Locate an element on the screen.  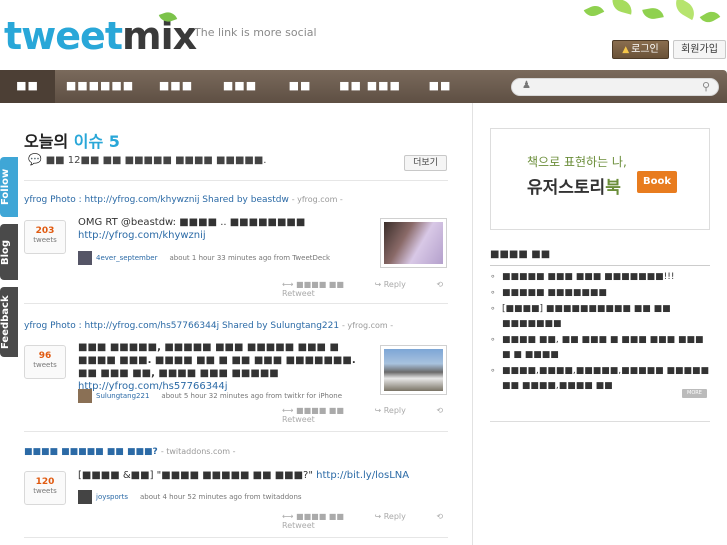
item-2-rt-label: ■■■■ ■■ is located at coordinates (320, 410).